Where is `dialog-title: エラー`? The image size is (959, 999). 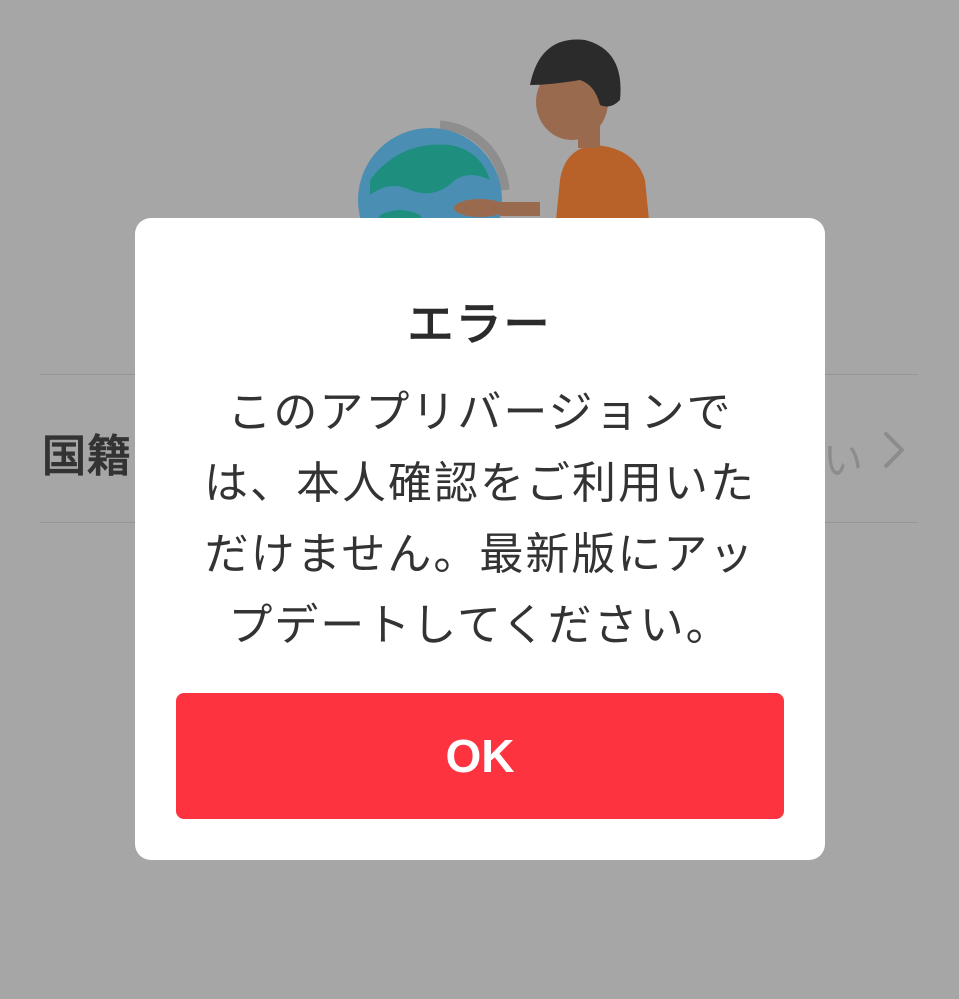
dialog-title: エラー is located at coordinates (479, 324).